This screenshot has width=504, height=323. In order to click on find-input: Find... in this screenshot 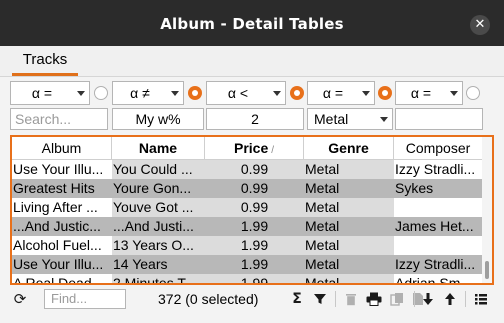, I will do `click(85, 299)`.